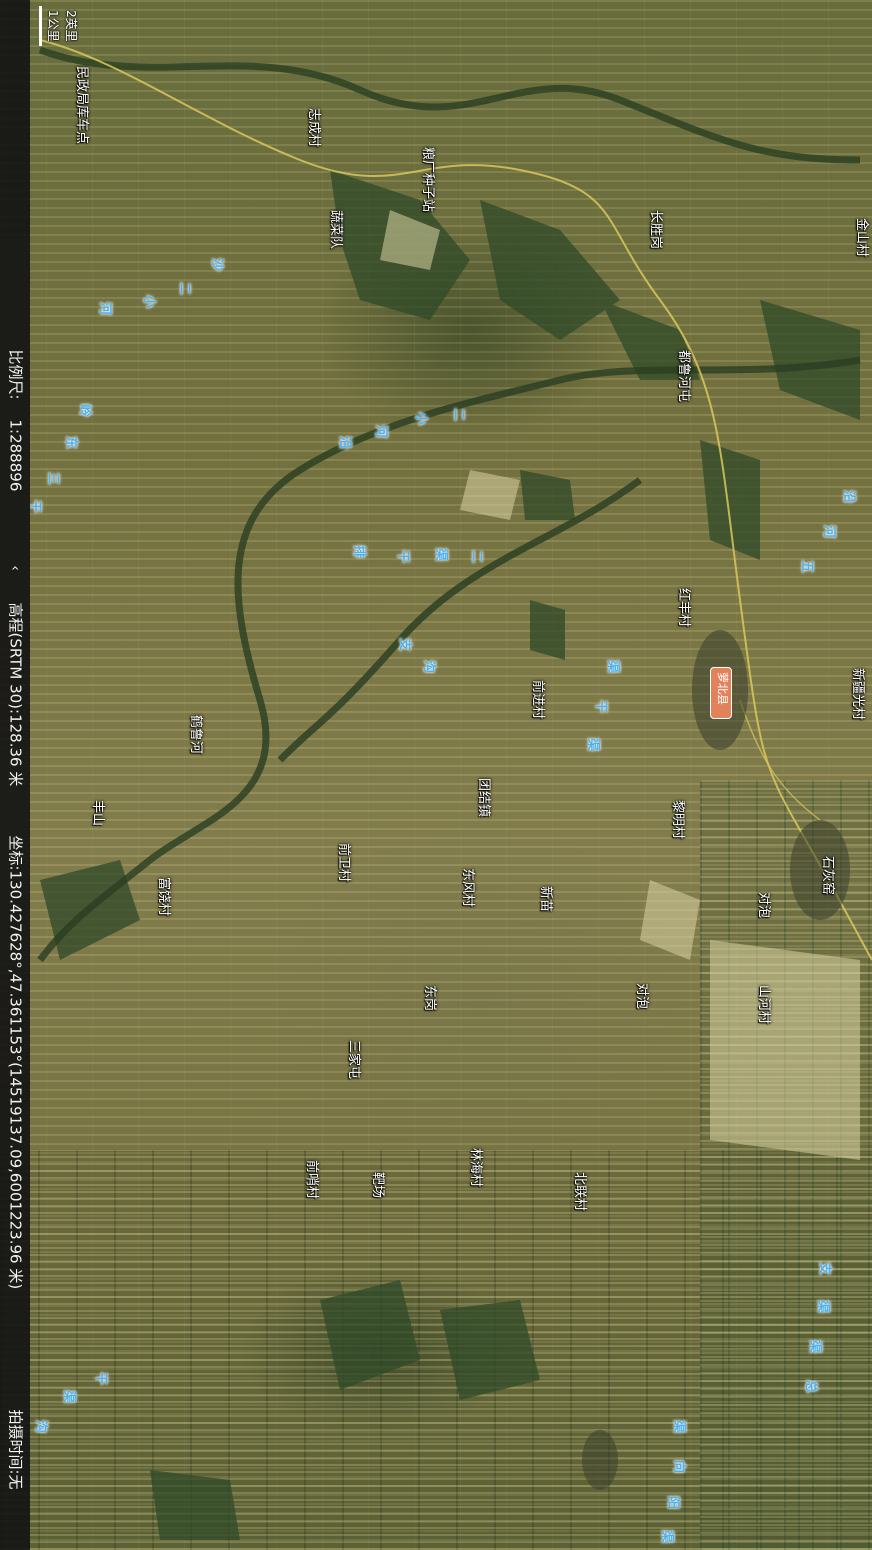  What do you see at coordinates (313, 127) in the screenshot?
I see `place-label: 志成村` at bounding box center [313, 127].